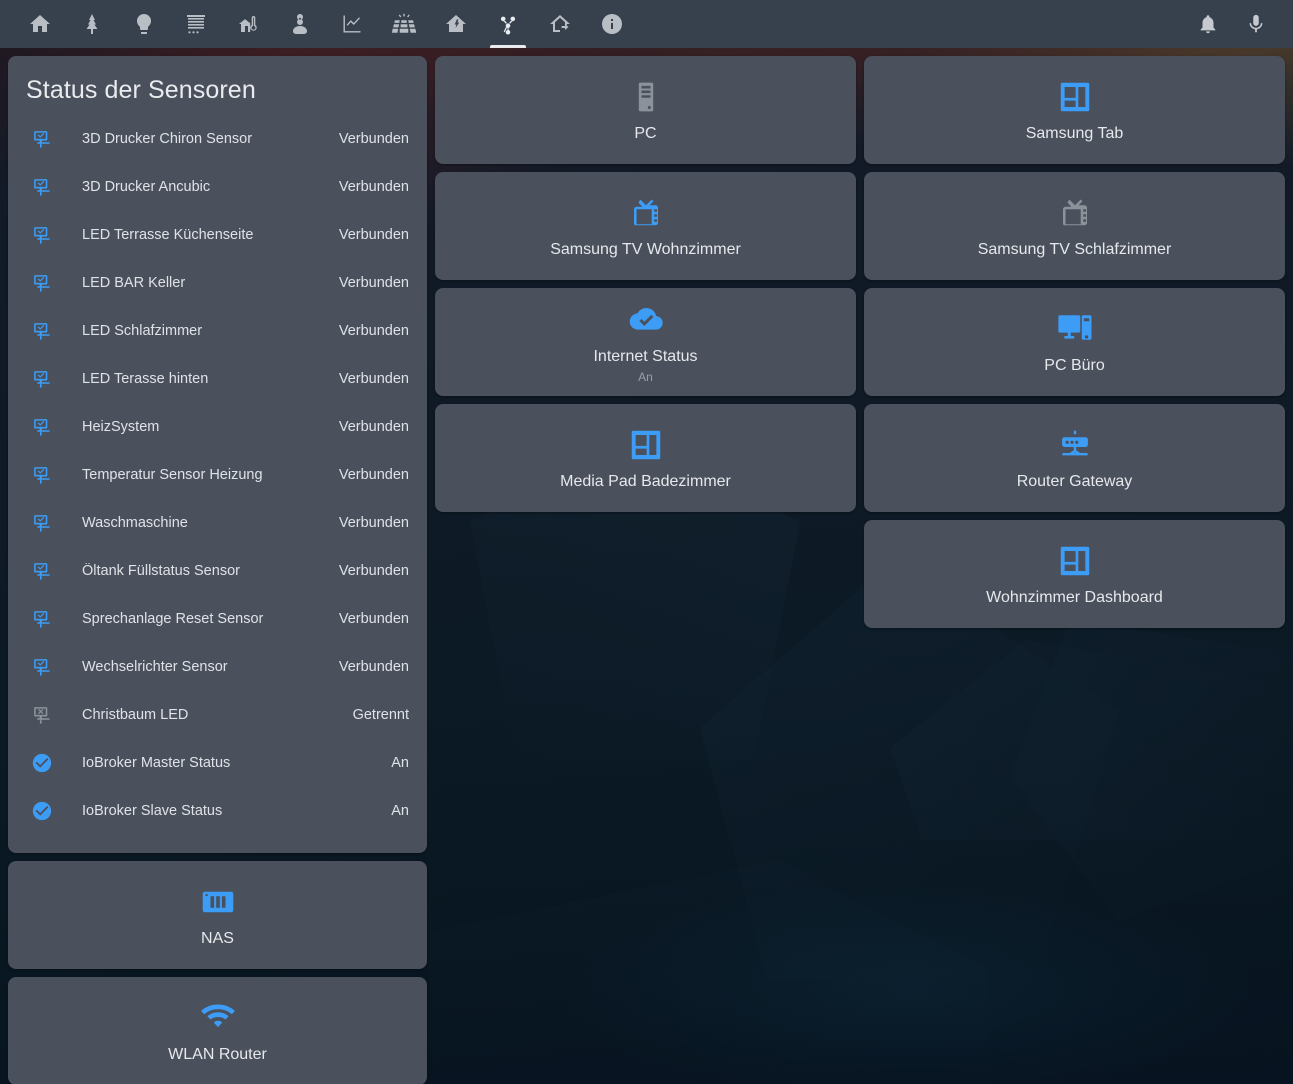 This screenshot has height=1084, width=1293. I want to click on home-thermometer-icon, so click(248, 24).